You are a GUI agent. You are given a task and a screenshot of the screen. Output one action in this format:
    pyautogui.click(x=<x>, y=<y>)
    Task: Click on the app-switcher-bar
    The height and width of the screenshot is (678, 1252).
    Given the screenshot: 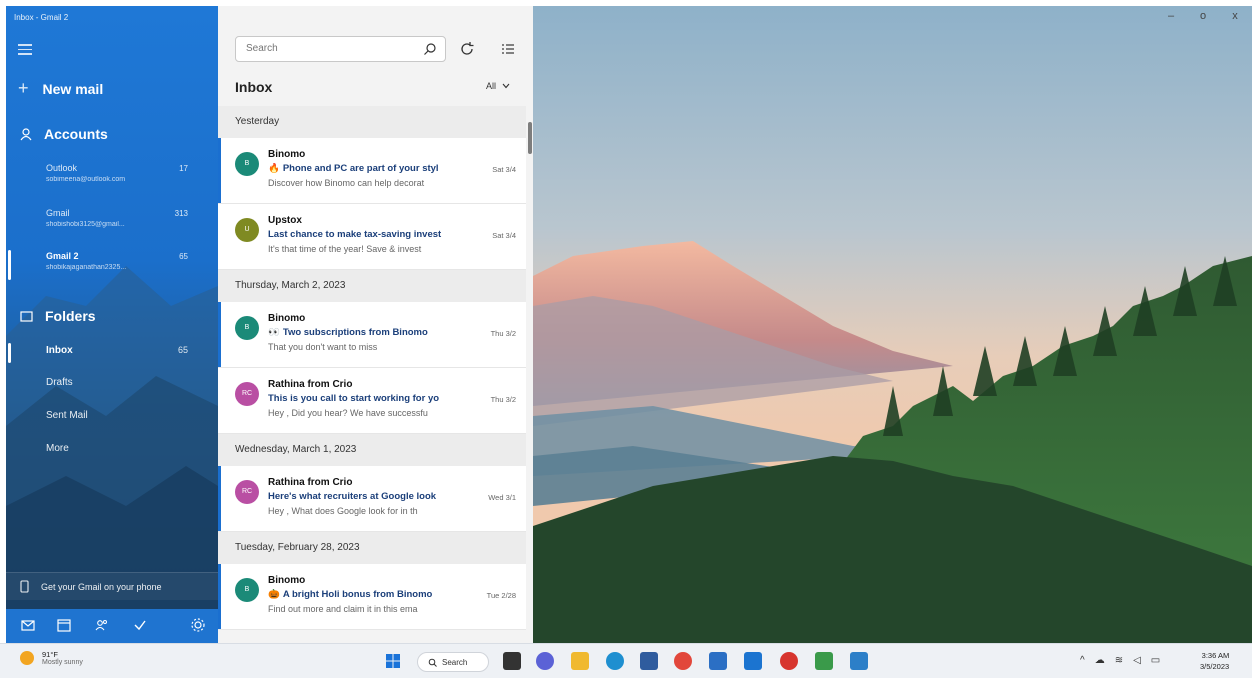 What is the action you would take?
    pyautogui.click(x=112, y=626)
    